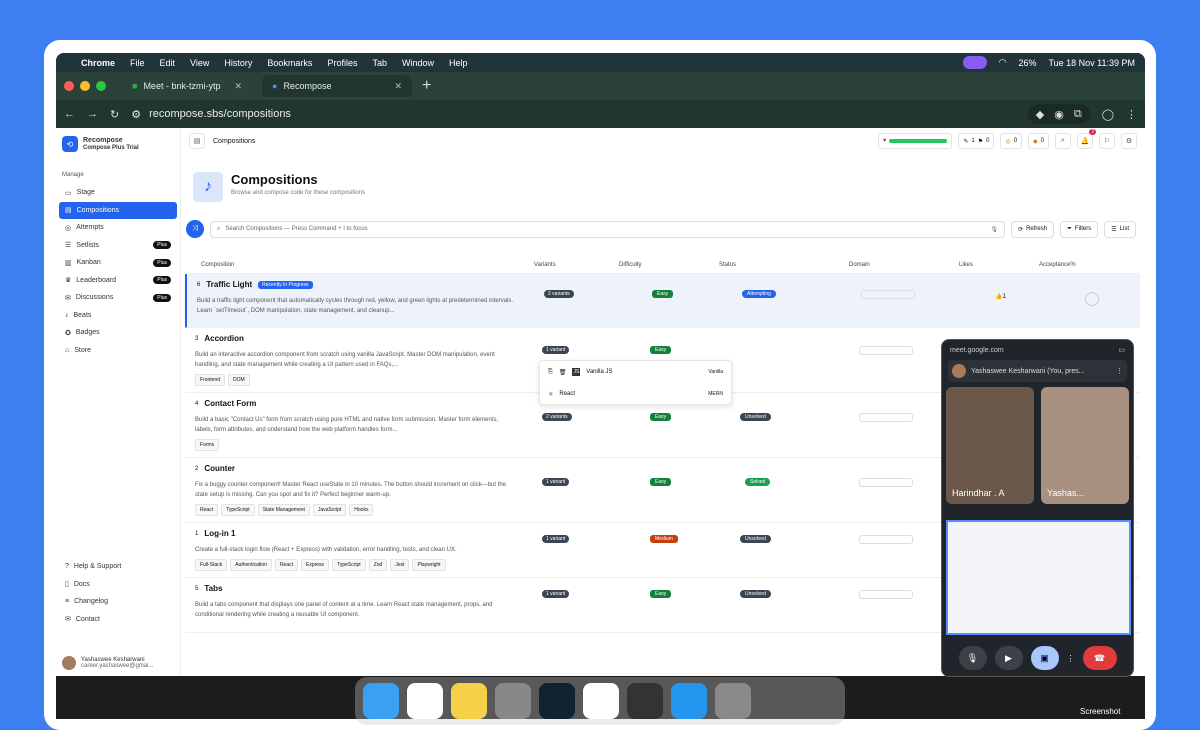 This screenshot has height=730, width=1200. What do you see at coordinates (85, 86) in the screenshot?
I see `minimize-window-icon` at bounding box center [85, 86].